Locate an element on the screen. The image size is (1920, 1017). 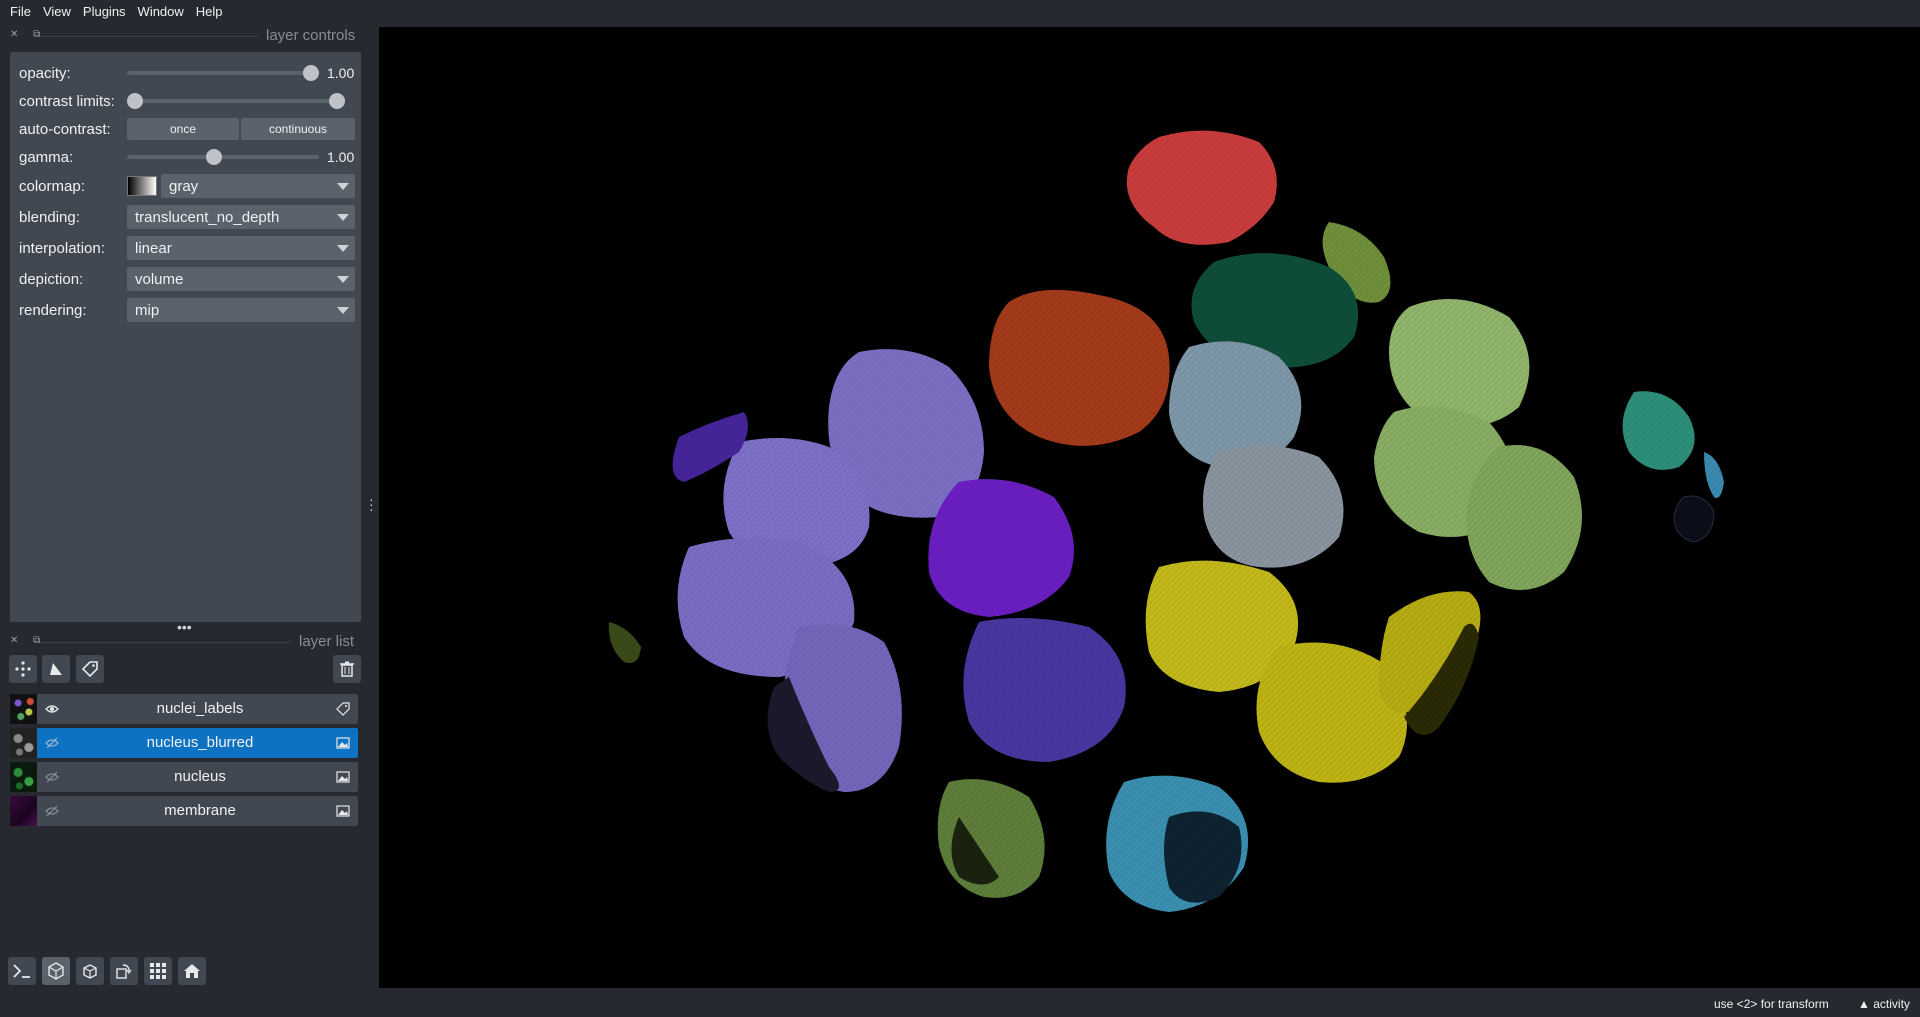
opacity-slider-handle is located at coordinates (311, 73).